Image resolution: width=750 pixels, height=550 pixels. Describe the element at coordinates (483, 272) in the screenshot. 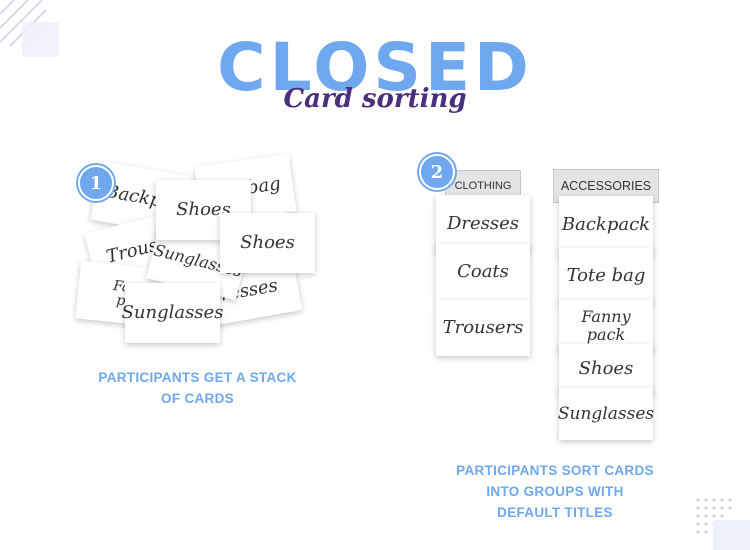

I see `card: Coats` at that location.